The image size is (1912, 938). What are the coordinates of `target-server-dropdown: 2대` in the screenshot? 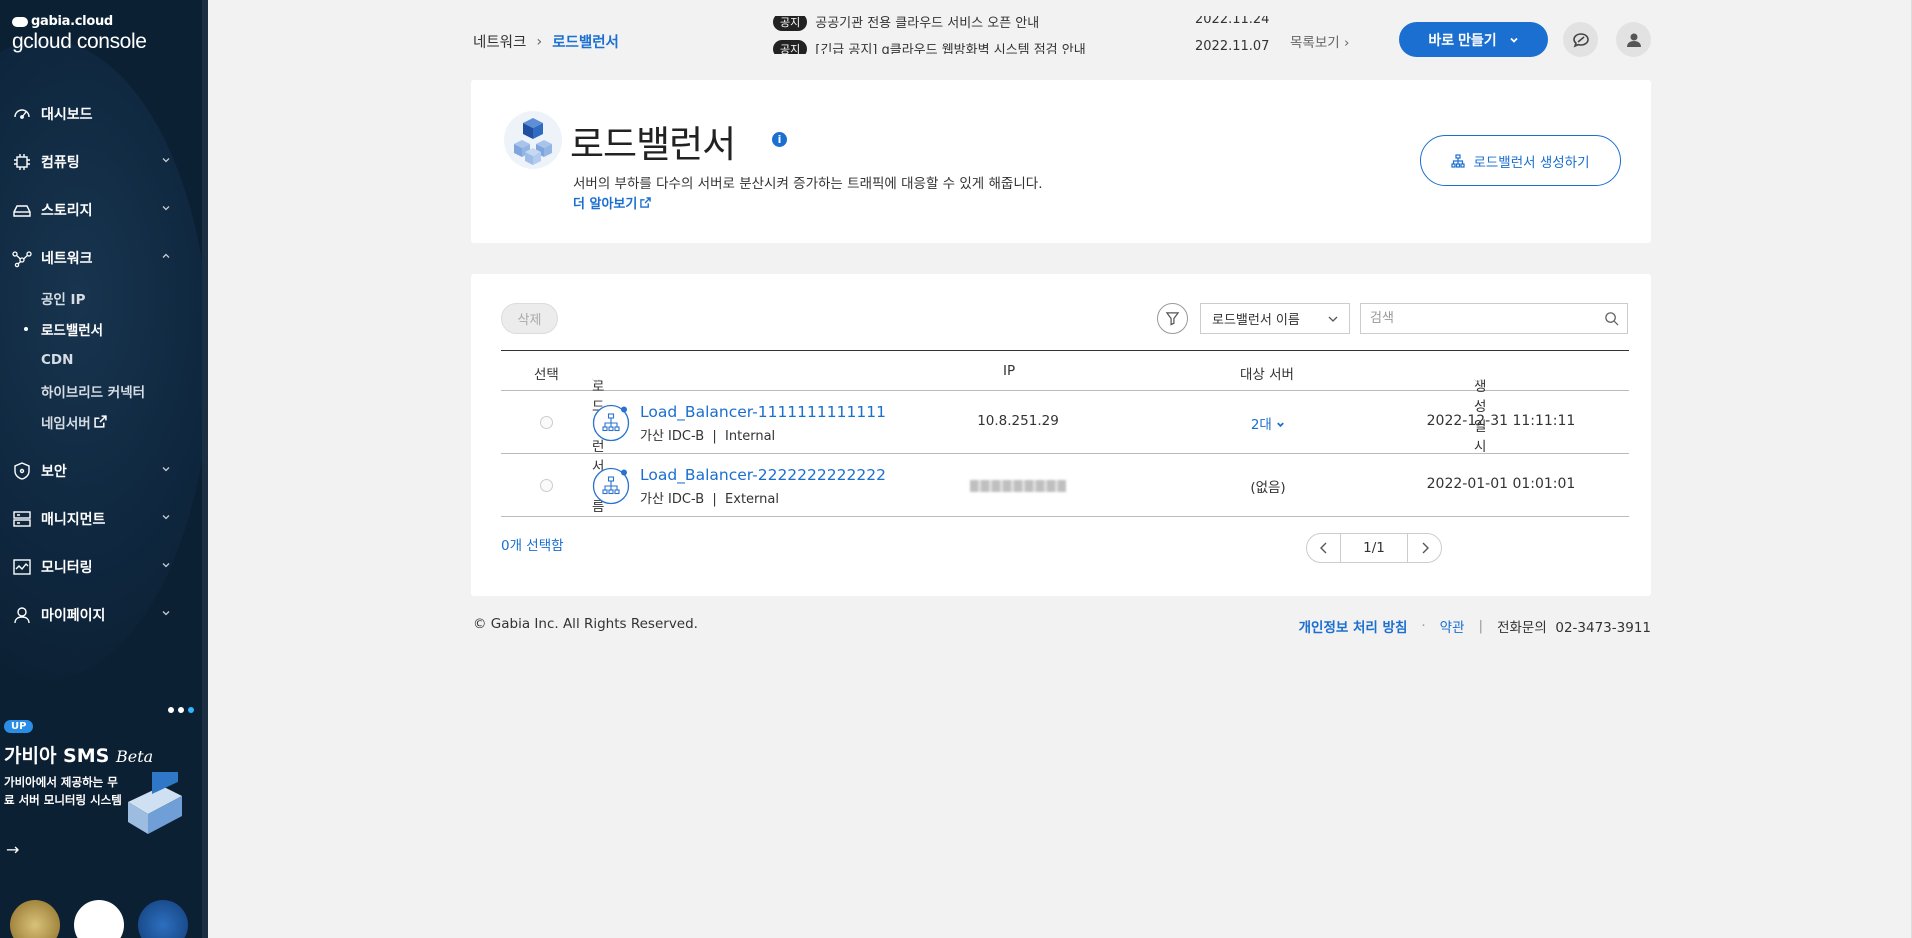 It's located at (1268, 423).